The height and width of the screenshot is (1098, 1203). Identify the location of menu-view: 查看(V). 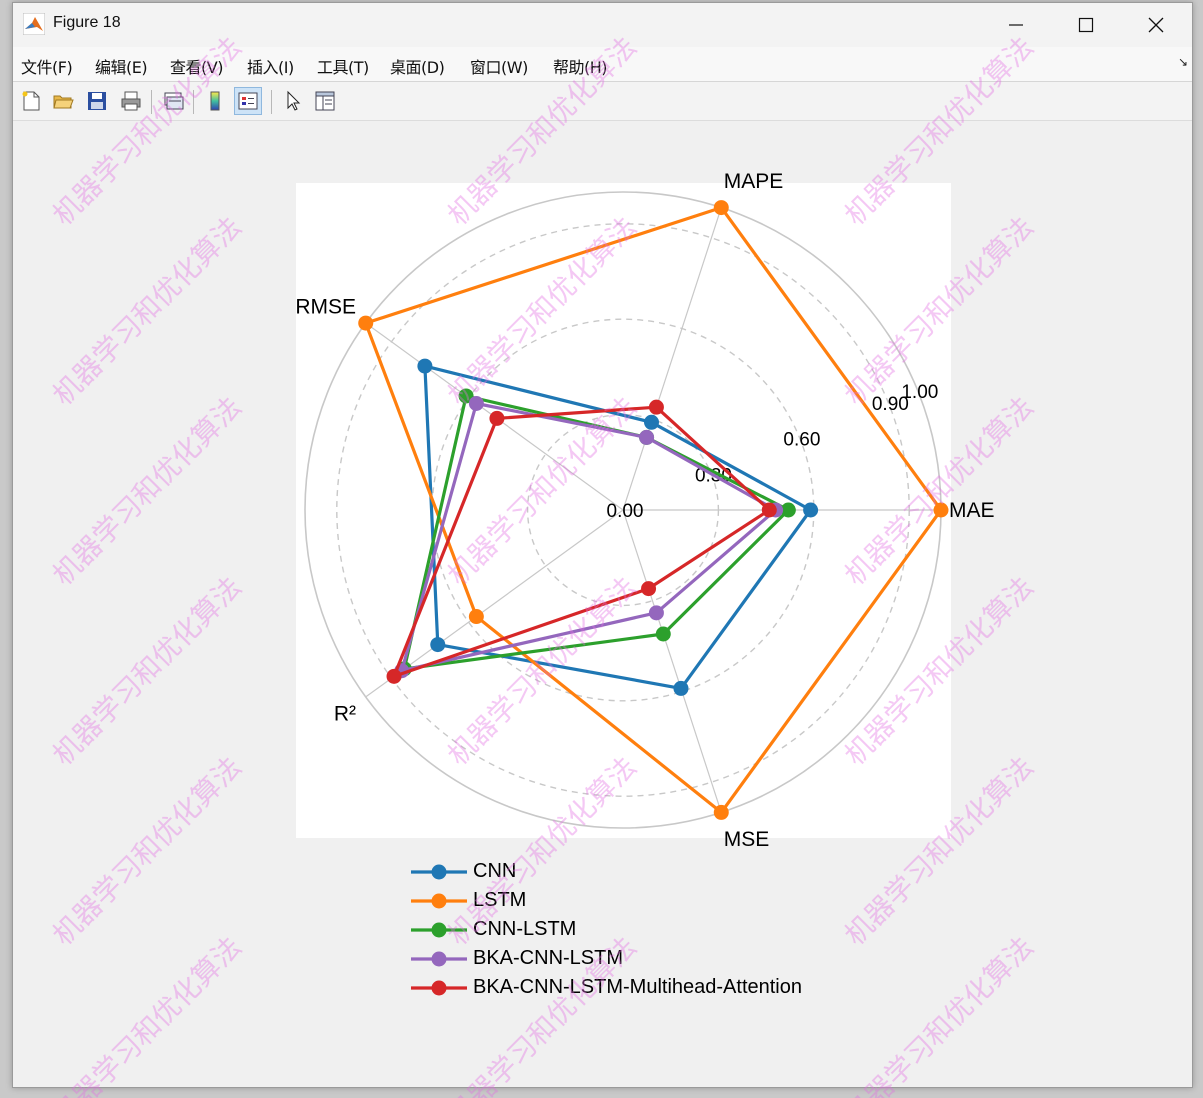
(196, 66).